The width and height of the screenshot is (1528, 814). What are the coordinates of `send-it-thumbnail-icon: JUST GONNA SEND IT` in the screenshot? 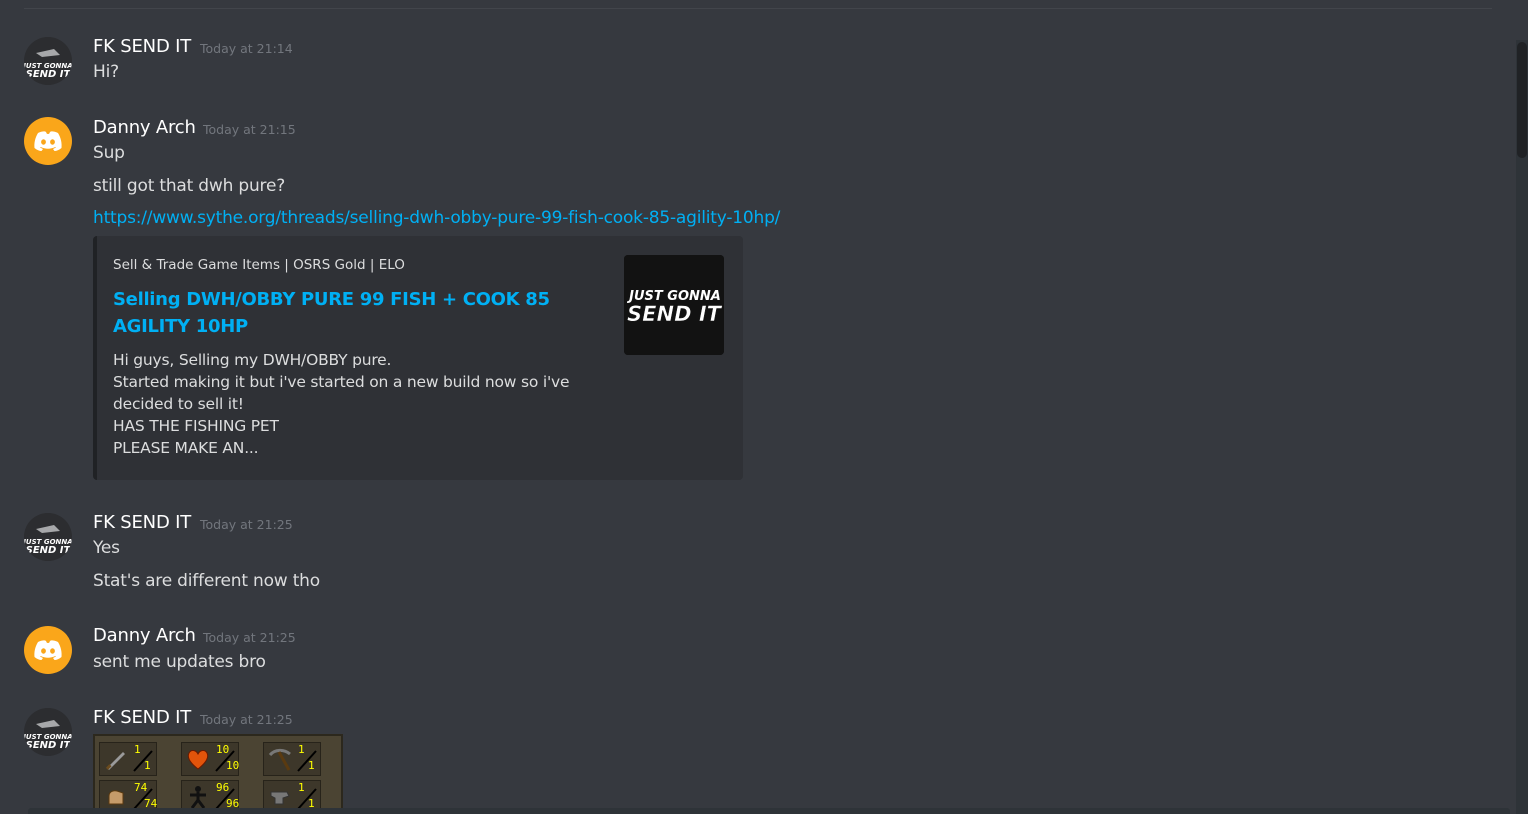 It's located at (674, 305).